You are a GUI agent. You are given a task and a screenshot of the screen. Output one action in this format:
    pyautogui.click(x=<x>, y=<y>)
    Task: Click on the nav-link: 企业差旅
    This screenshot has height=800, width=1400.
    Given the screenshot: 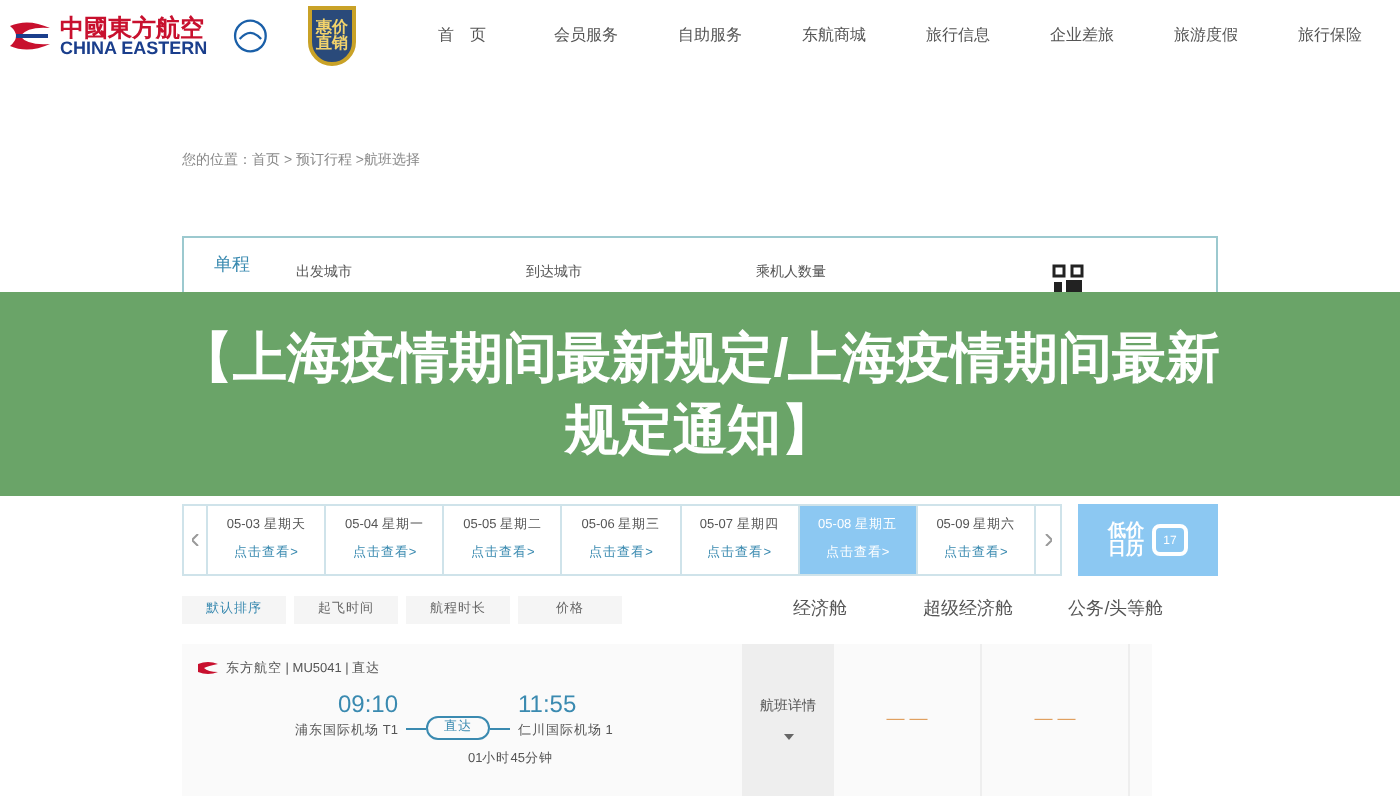 What is the action you would take?
    pyautogui.click(x=1082, y=36)
    